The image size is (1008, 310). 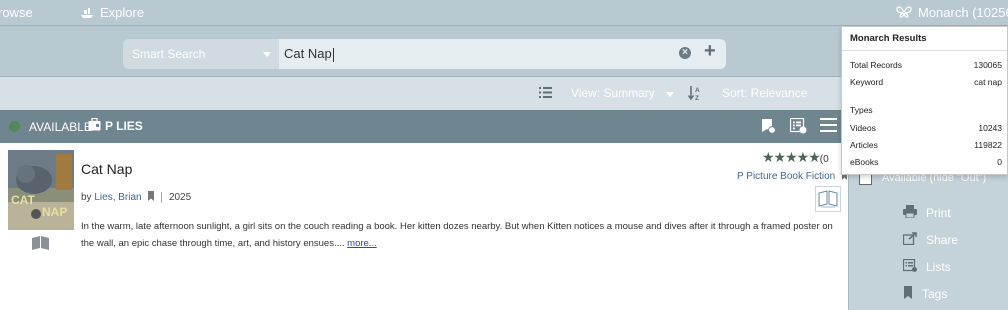 What do you see at coordinates (999, 162) in the screenshot?
I see `type-value: 0` at bounding box center [999, 162].